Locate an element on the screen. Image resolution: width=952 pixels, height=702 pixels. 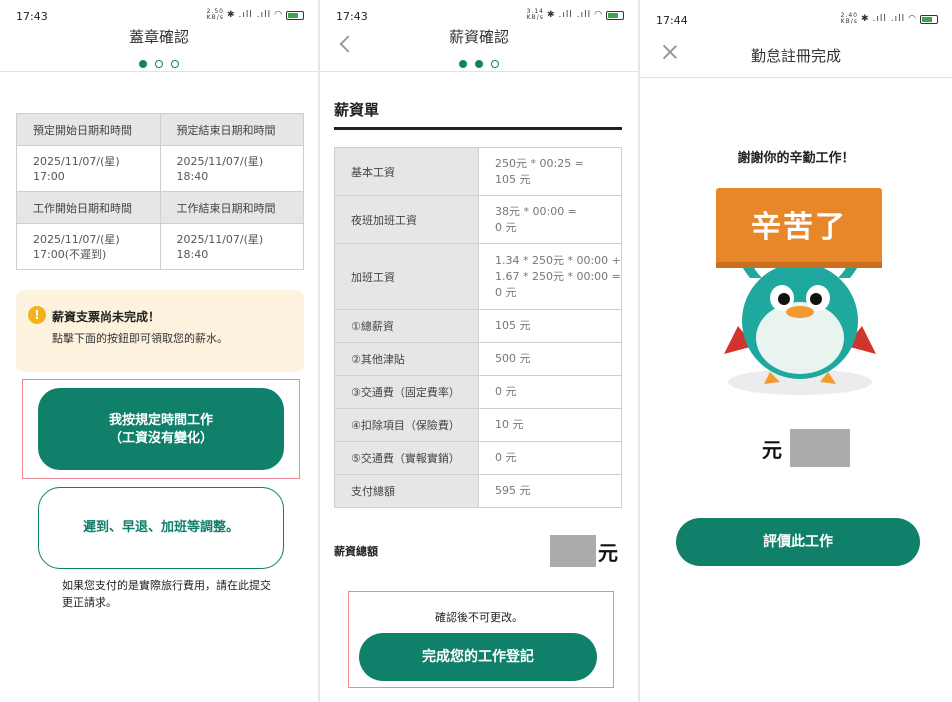
total-label: 薪資總額 is located at coordinates (356, 551).